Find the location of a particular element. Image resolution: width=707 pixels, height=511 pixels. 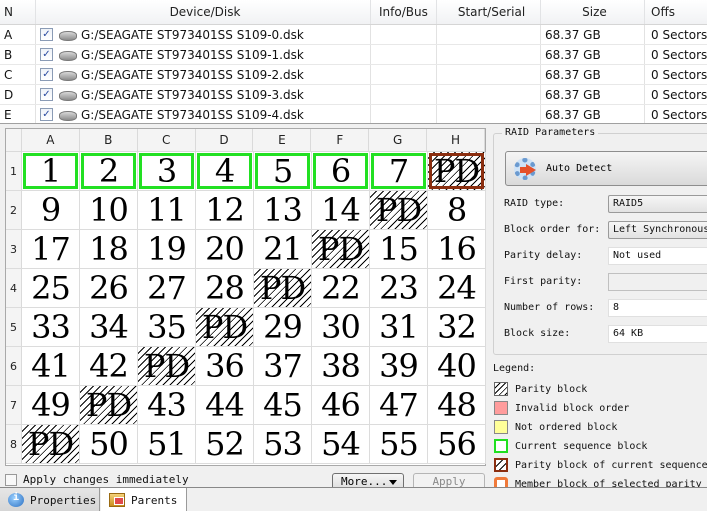

grid-column-header: F is located at coordinates (340, 140).